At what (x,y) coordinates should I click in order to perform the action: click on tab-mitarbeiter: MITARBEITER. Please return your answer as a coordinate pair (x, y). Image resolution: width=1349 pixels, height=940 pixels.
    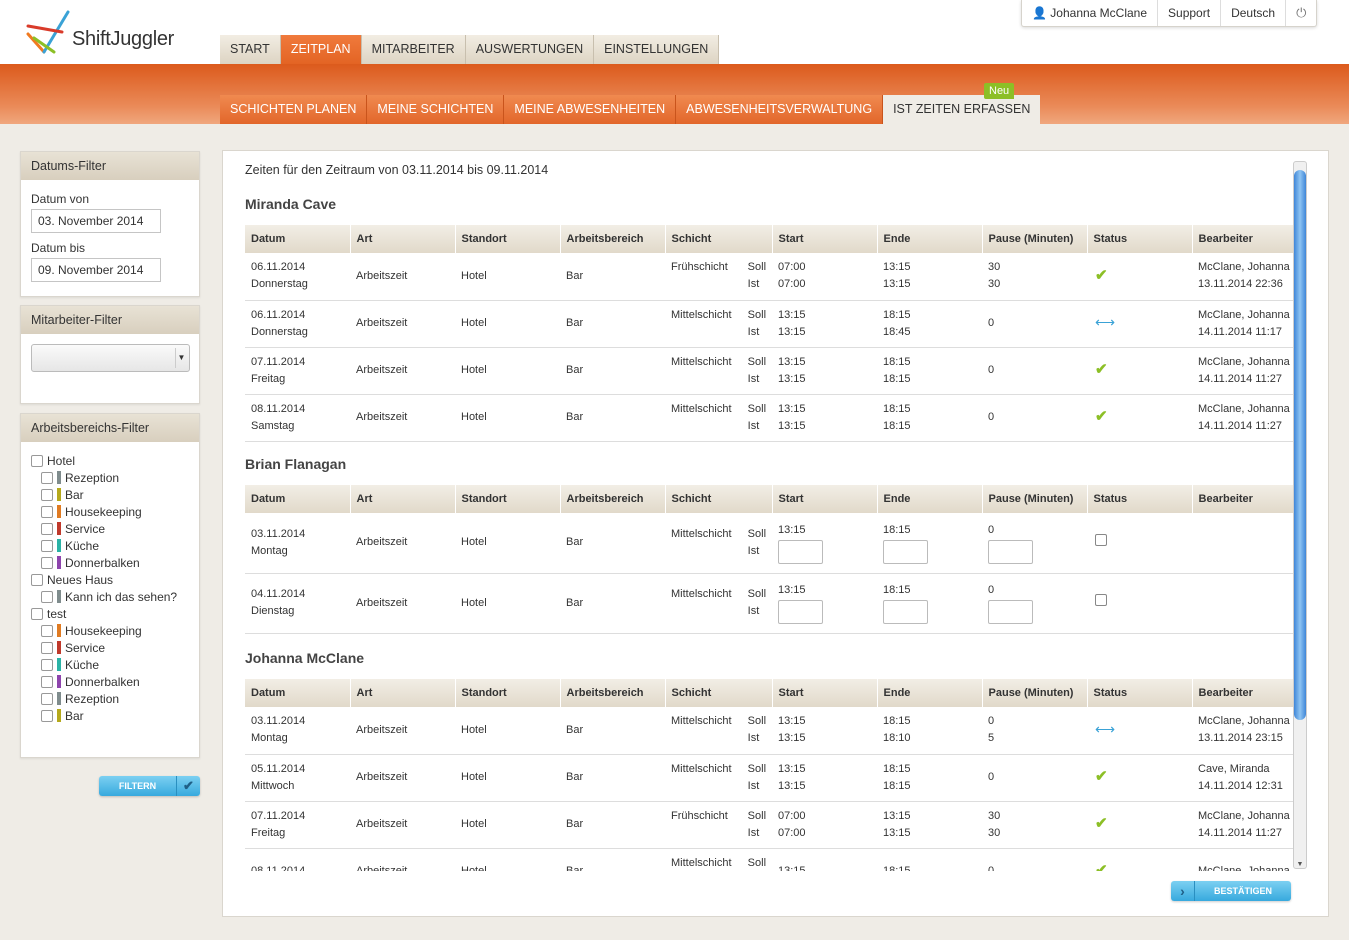
    Looking at the image, I should click on (413, 49).